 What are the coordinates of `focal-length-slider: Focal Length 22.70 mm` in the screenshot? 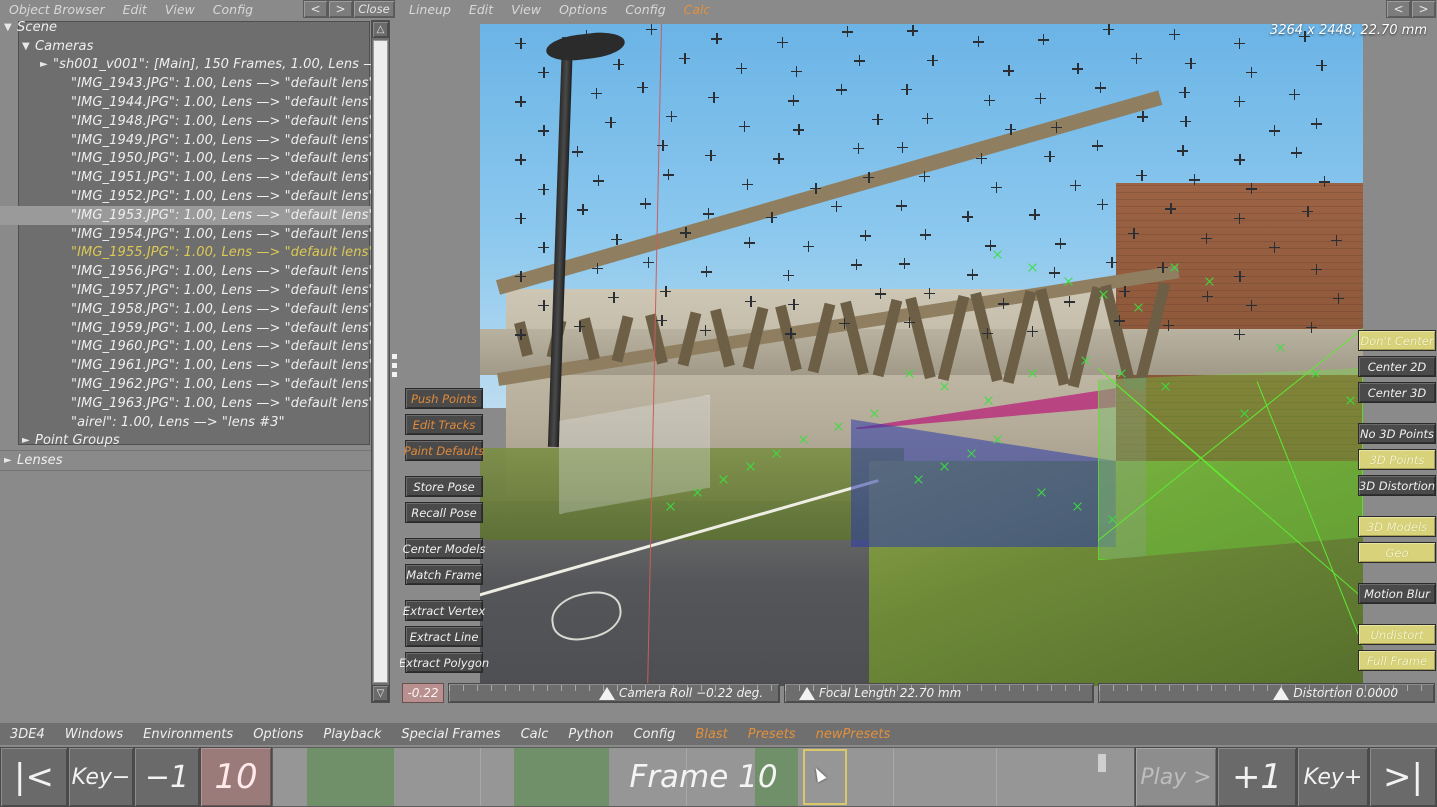 It's located at (939, 693).